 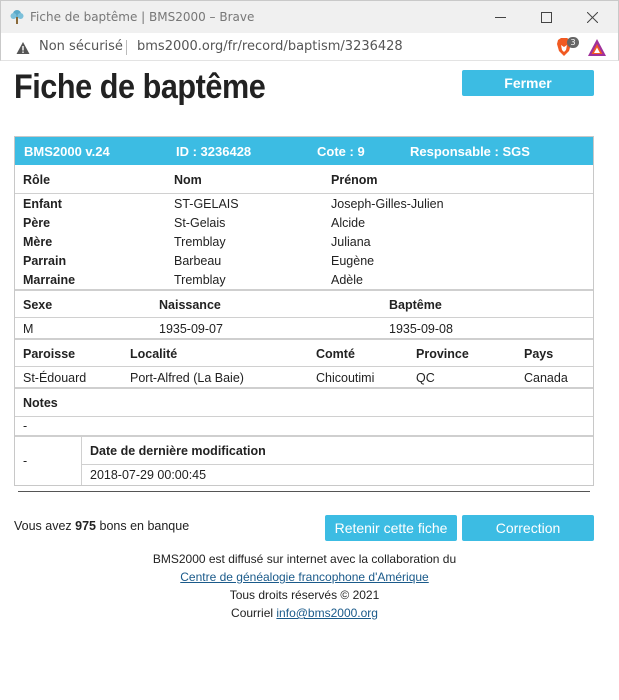 What do you see at coordinates (335, 354) in the screenshot?
I see `col-comte: Comté` at bounding box center [335, 354].